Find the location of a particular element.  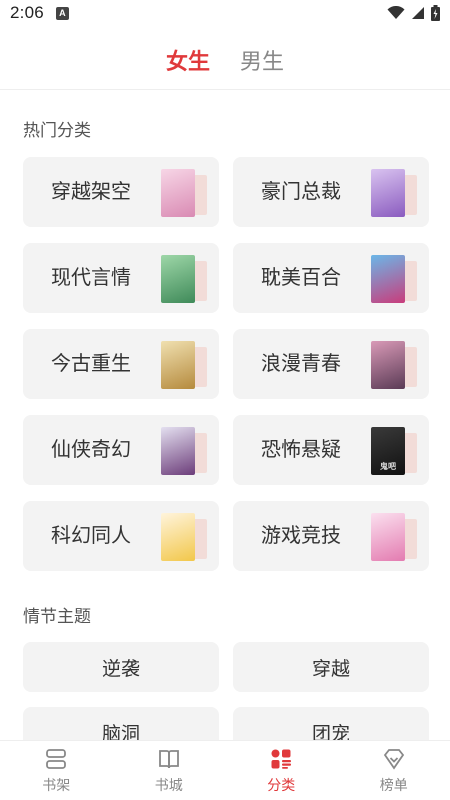

bookshelf-icon is located at coordinates (56, 759).